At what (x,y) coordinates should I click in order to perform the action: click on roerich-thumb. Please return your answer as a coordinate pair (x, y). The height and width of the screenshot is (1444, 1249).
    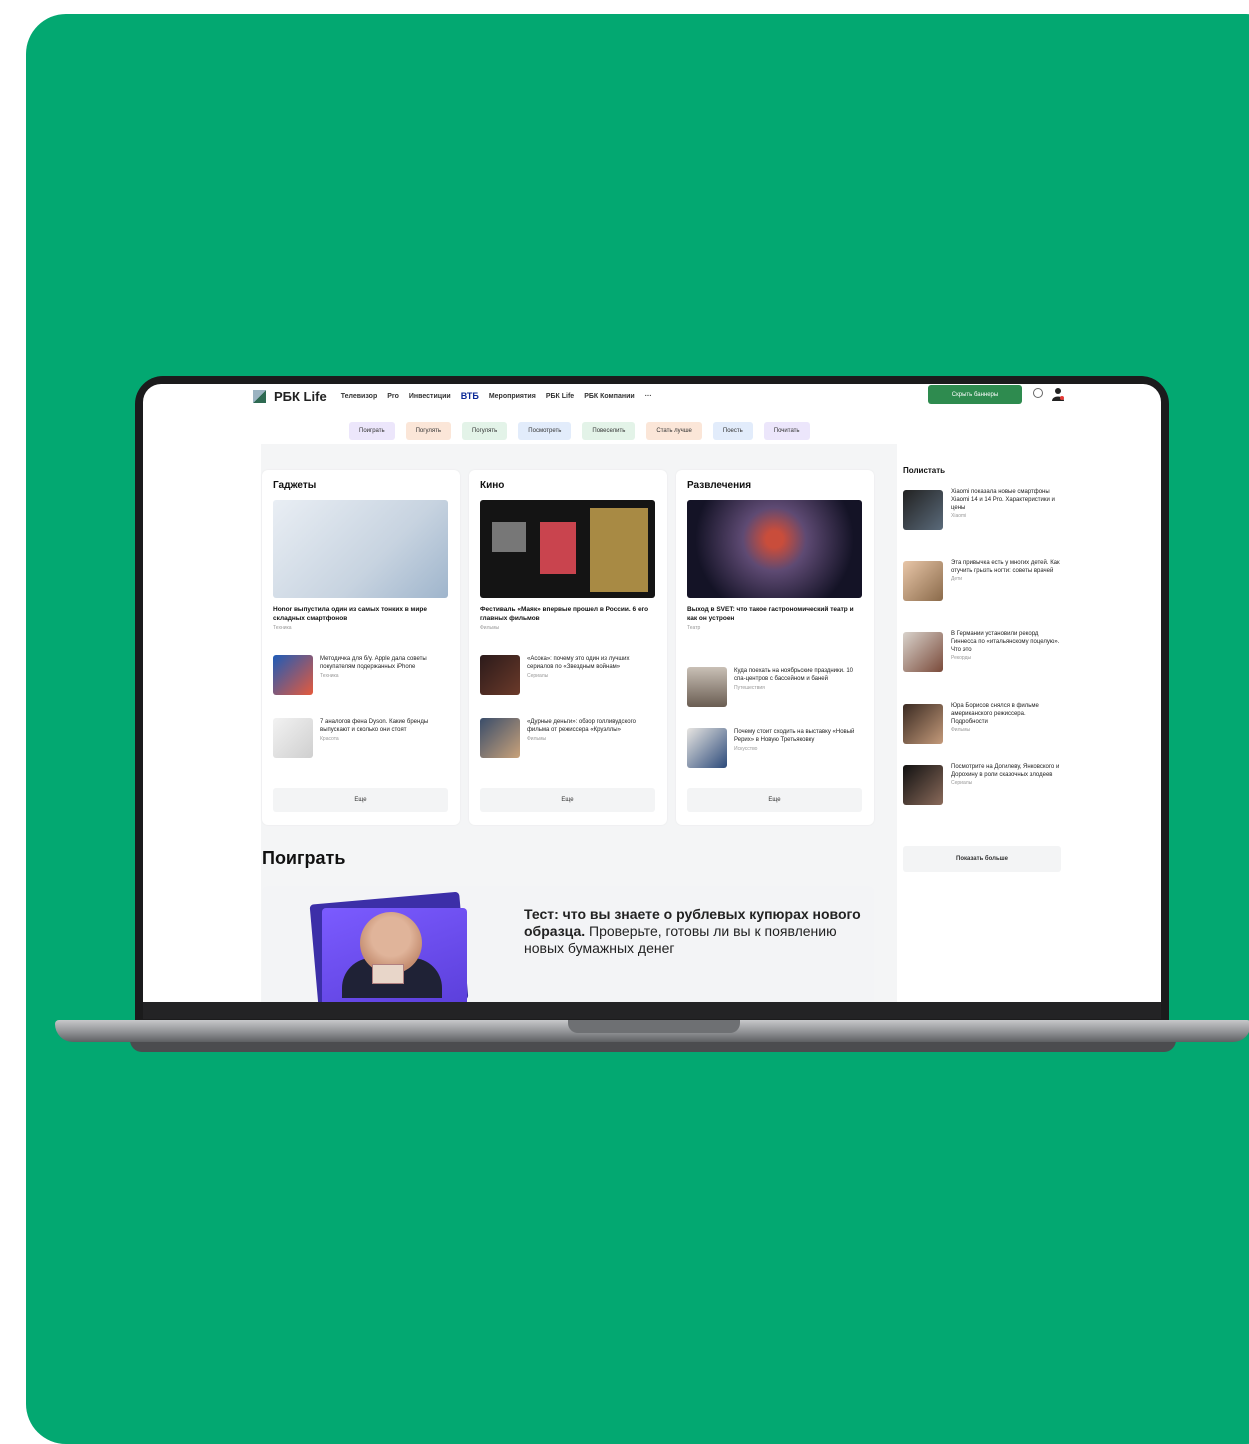
    Looking at the image, I should click on (707, 748).